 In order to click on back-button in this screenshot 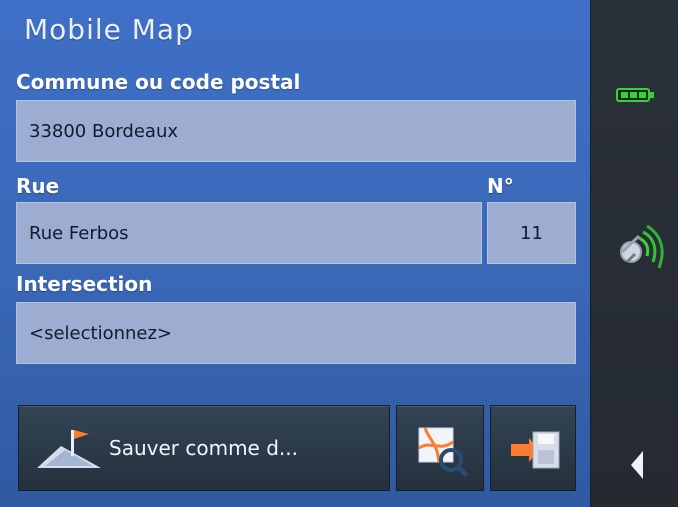, I will do `click(637, 465)`.